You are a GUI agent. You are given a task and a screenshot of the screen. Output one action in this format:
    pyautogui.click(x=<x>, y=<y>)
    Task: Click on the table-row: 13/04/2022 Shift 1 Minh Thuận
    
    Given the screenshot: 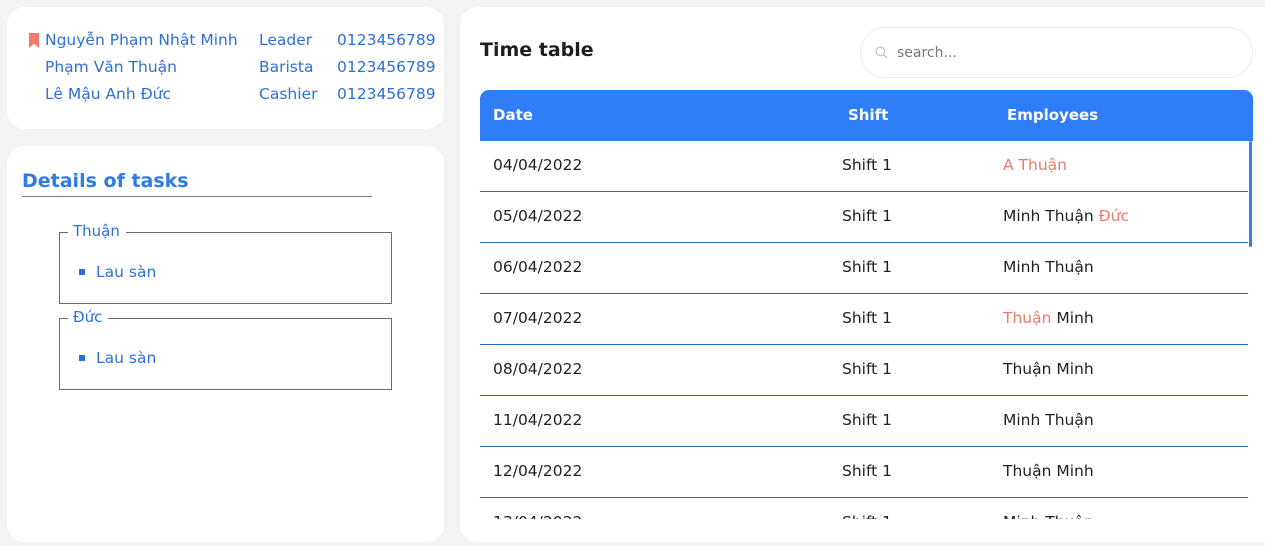 What is the action you would take?
    pyautogui.click(x=864, y=508)
    